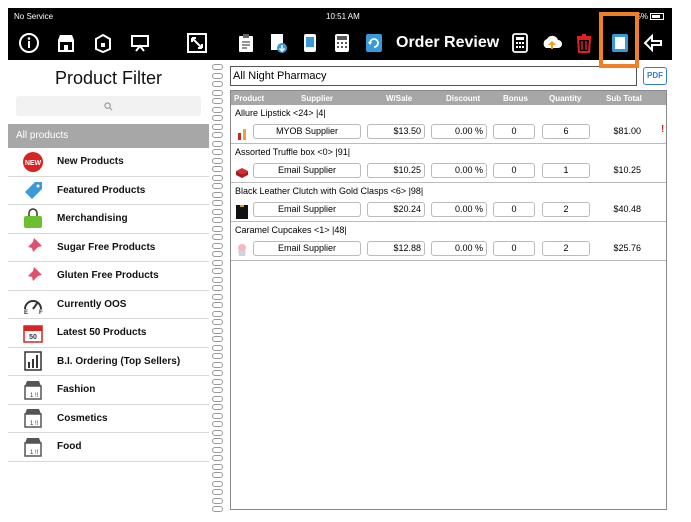  Describe the element at coordinates (119, 361) in the screenshot. I see `filter-item-label: B.I. Ordering (Top Sellers)` at that location.